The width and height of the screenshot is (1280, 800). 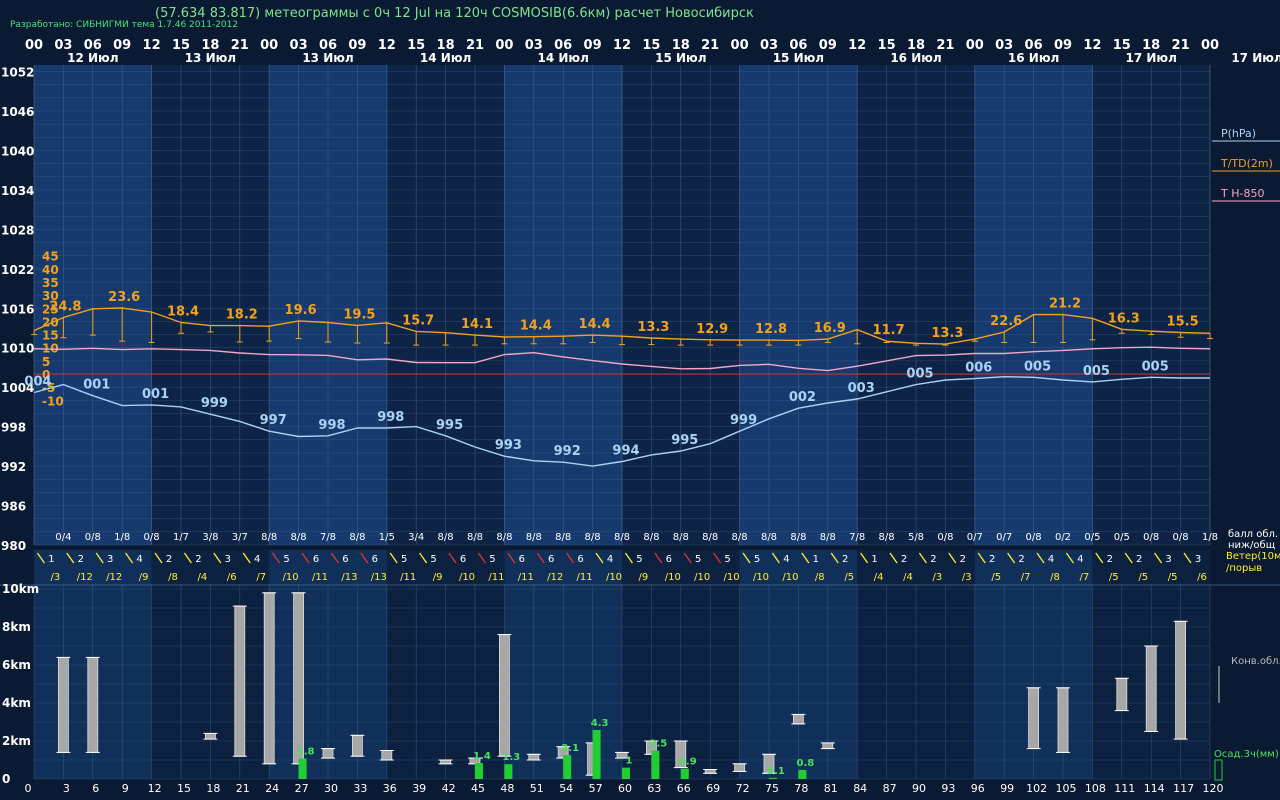 I want to click on height-tick-label: 8km, so click(x=16, y=627).